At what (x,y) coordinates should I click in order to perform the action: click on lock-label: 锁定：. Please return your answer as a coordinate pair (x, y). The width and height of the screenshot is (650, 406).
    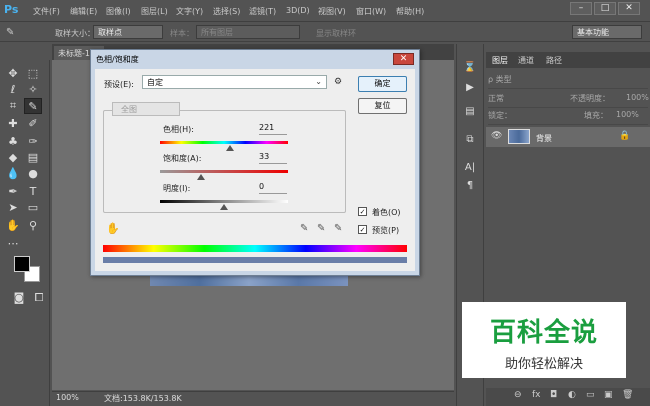
    Looking at the image, I should click on (500, 115).